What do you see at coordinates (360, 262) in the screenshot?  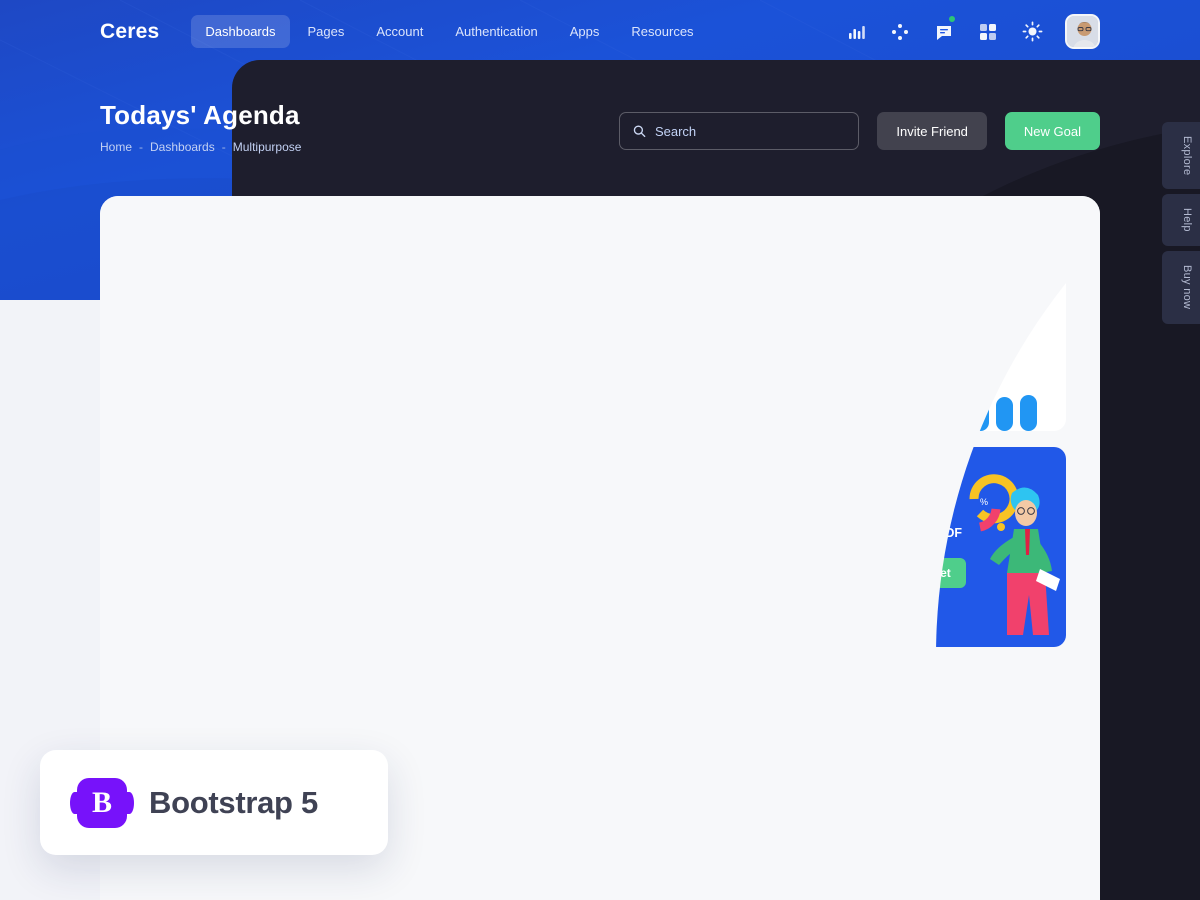 I see `partners-header: Leading Partners Status` at bounding box center [360, 262].